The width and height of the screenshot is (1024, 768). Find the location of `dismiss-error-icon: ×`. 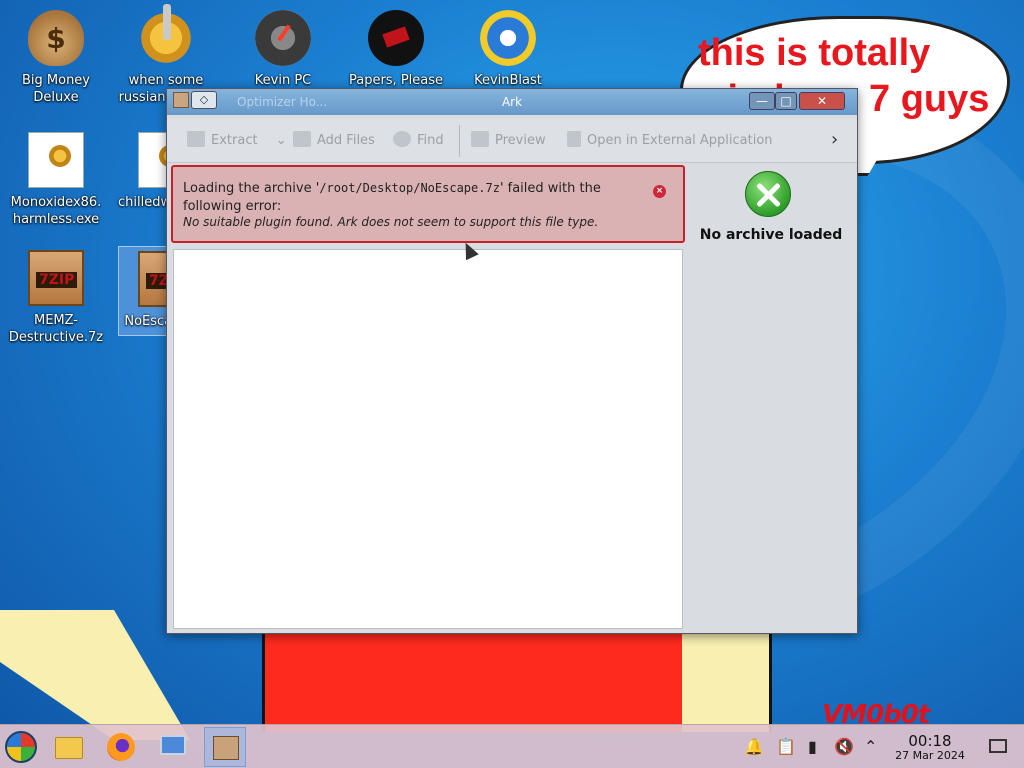

dismiss-error-icon: × is located at coordinates (659, 191).